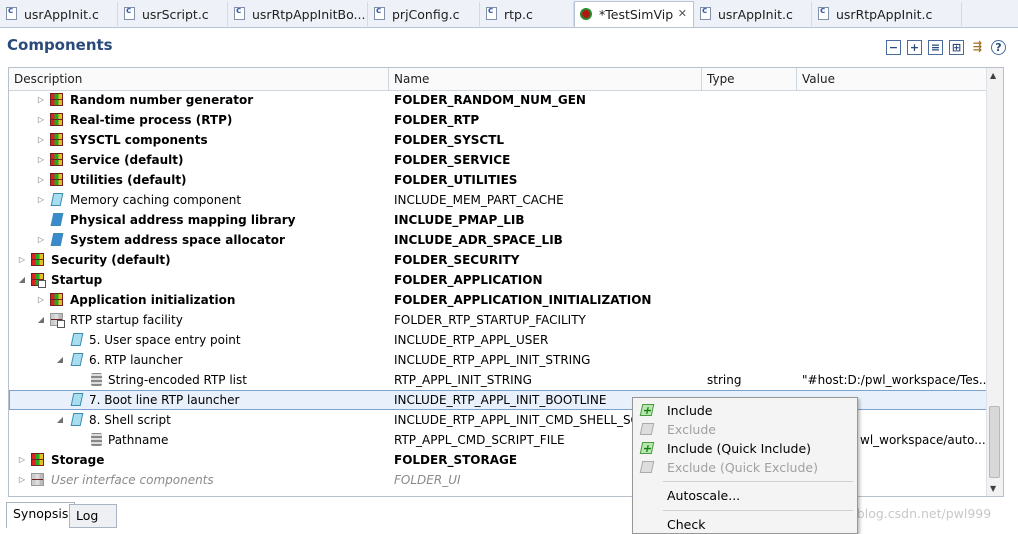 The width and height of the screenshot is (1018, 534). I want to click on table-header: Description Name Type Value, so click(499, 79).